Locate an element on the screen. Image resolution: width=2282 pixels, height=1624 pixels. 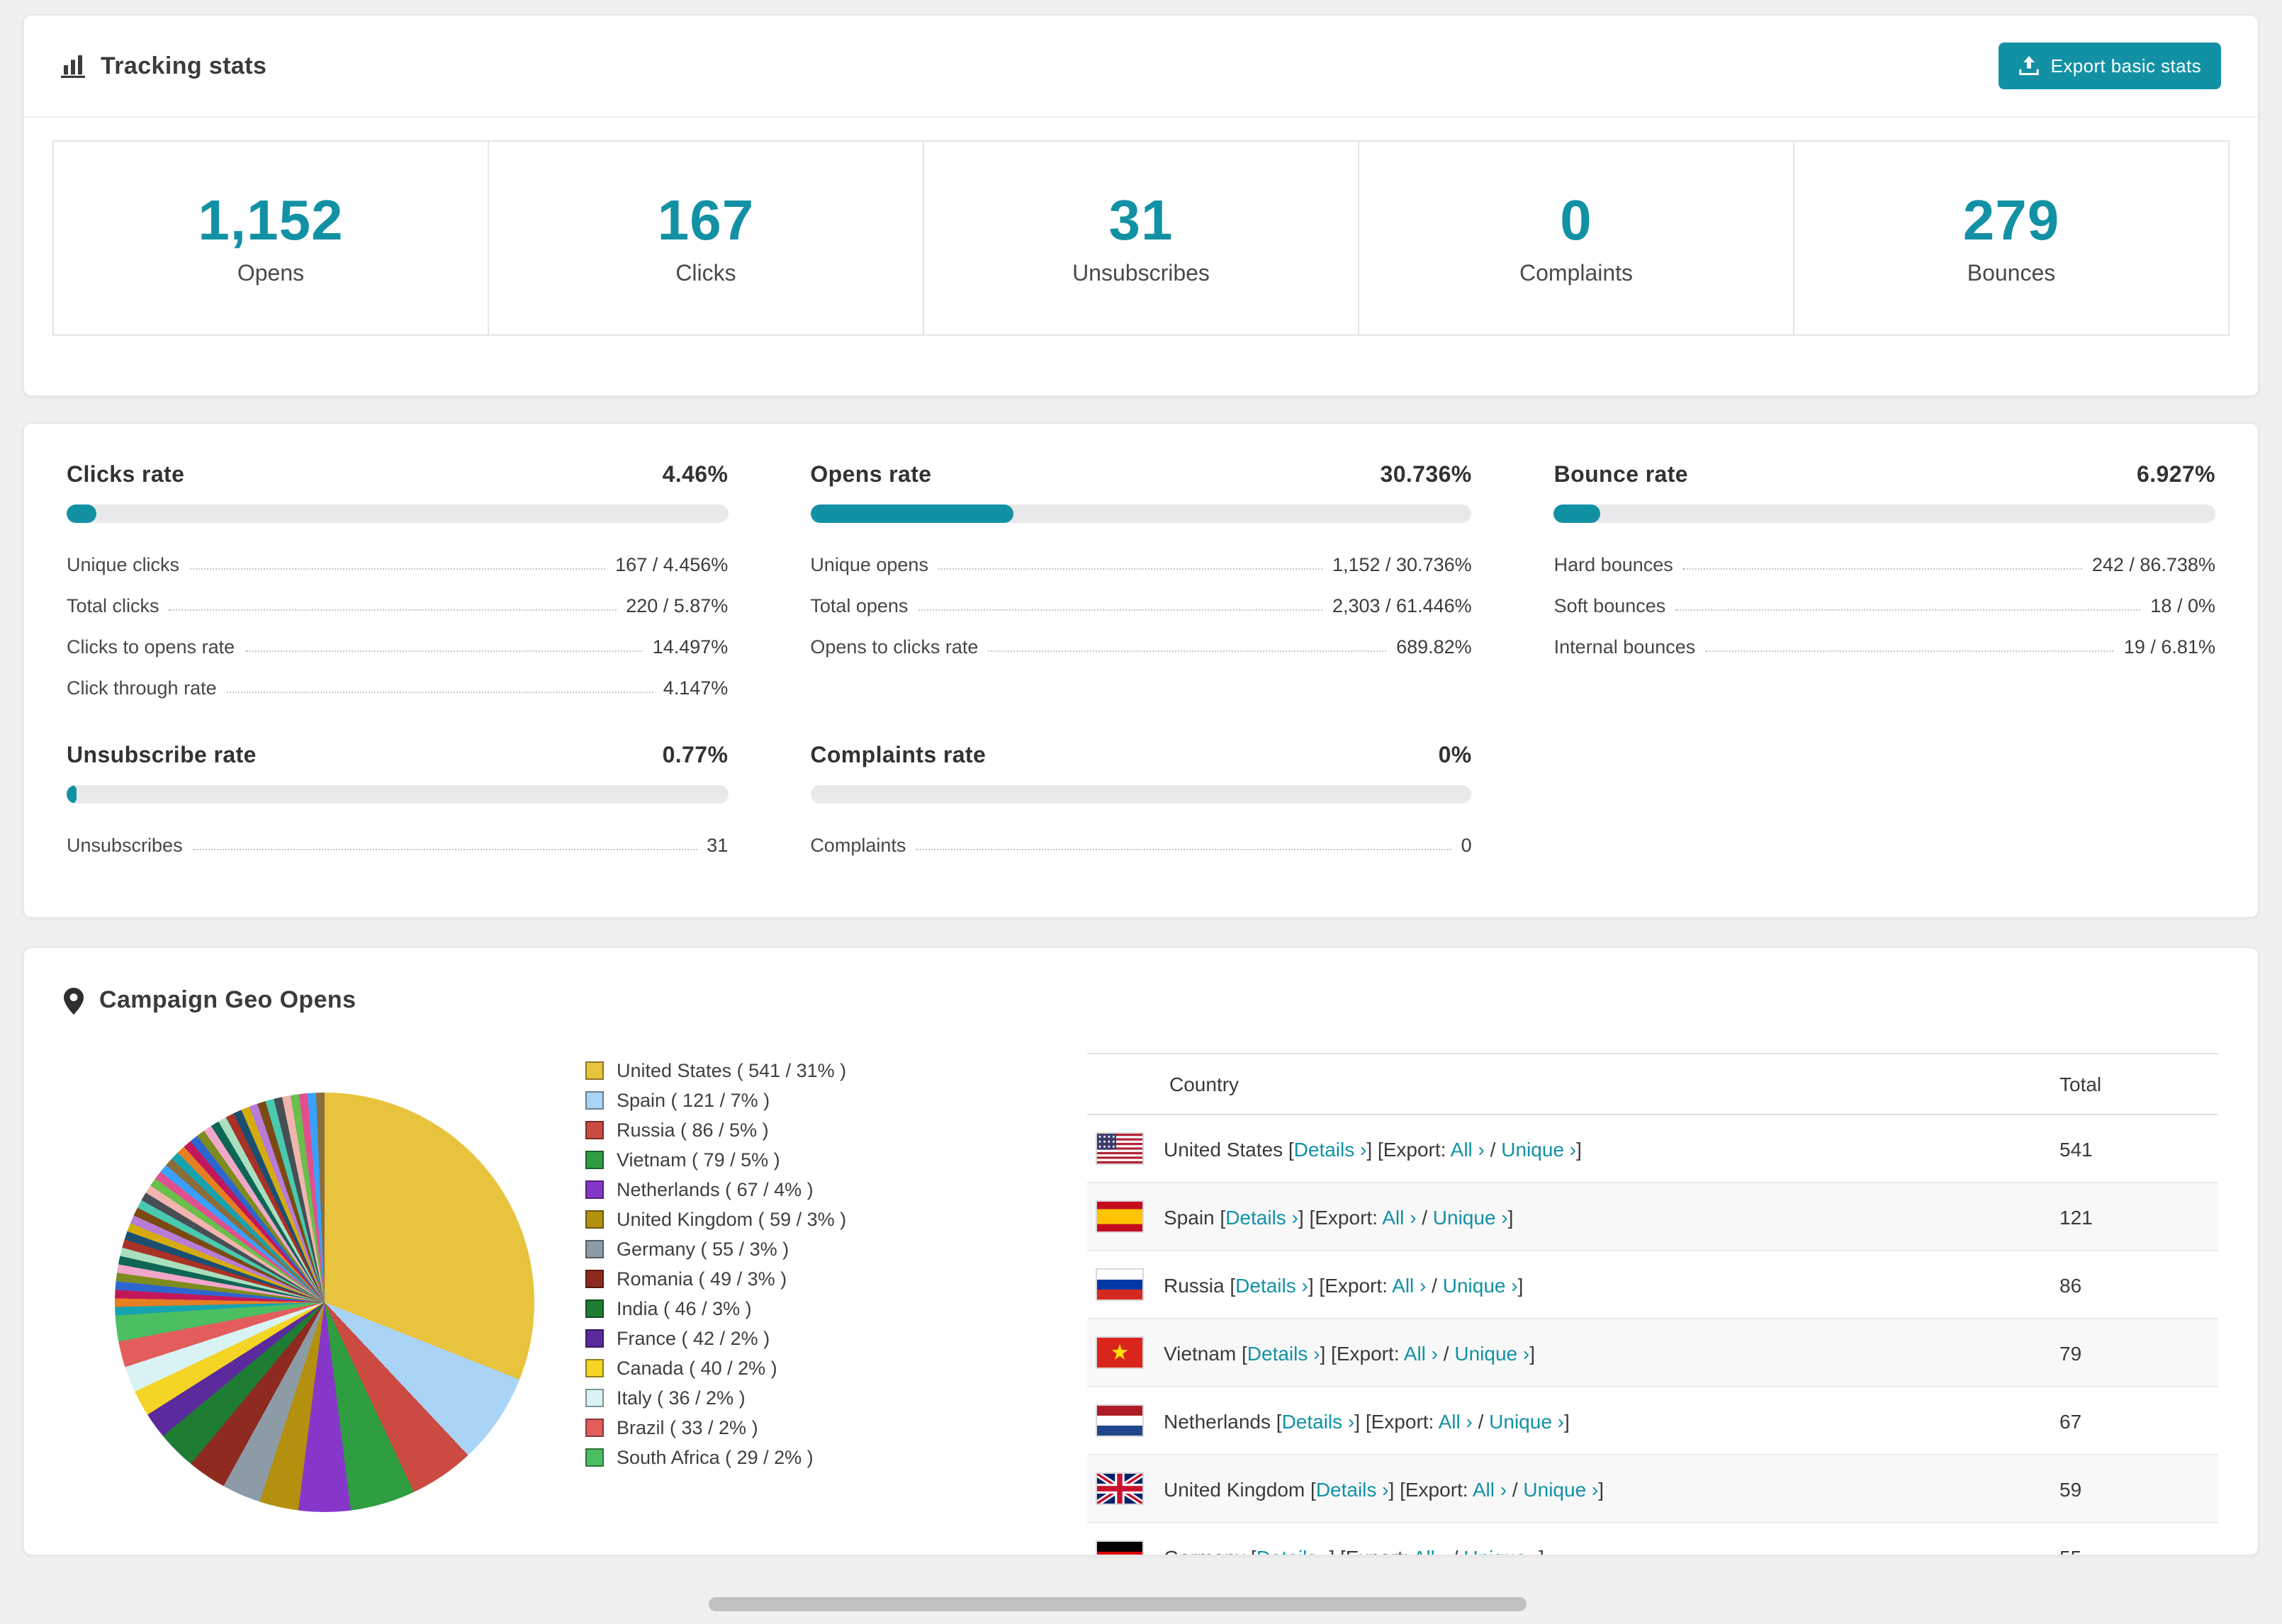
legend-item-germany: Germany ( 55 / 3% ) is located at coordinates (827, 1249).